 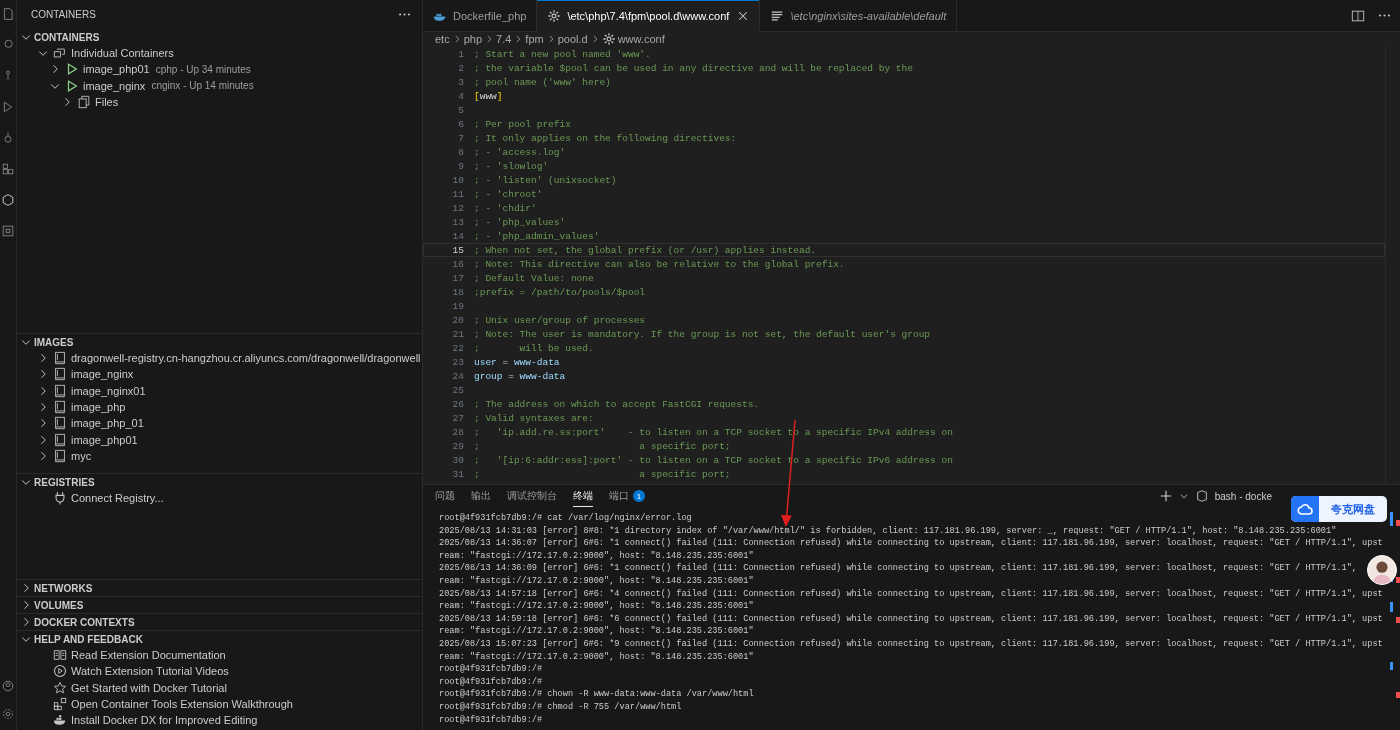 What do you see at coordinates (60, 687) in the screenshot?
I see `star-icon` at bounding box center [60, 687].